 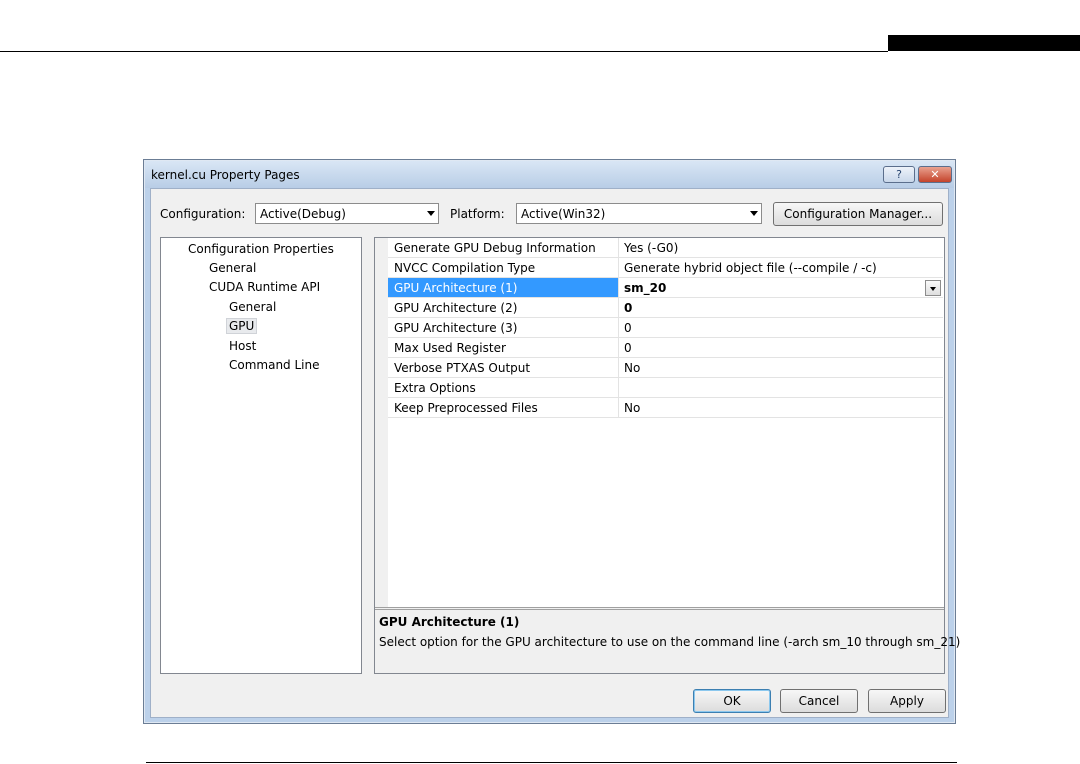 I want to click on property-row: GPU Architecture (3) 0, so click(x=665, y=328).